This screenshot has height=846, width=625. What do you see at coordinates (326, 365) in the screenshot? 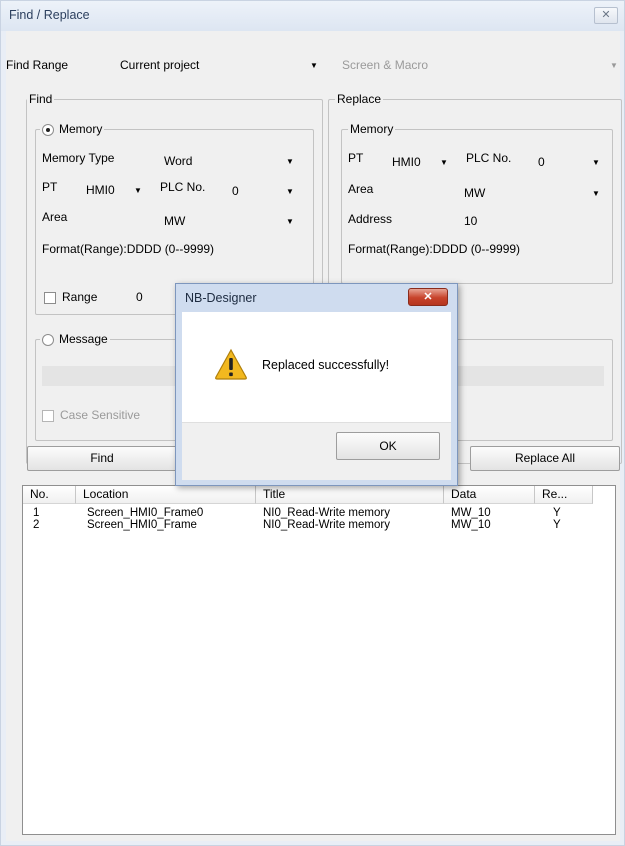
I see `dialog-message: Replaced successfully!` at bounding box center [326, 365].